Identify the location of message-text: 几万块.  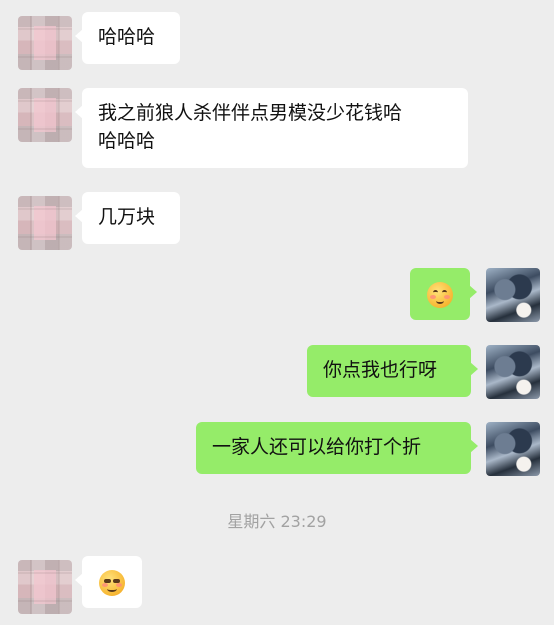
(127, 217).